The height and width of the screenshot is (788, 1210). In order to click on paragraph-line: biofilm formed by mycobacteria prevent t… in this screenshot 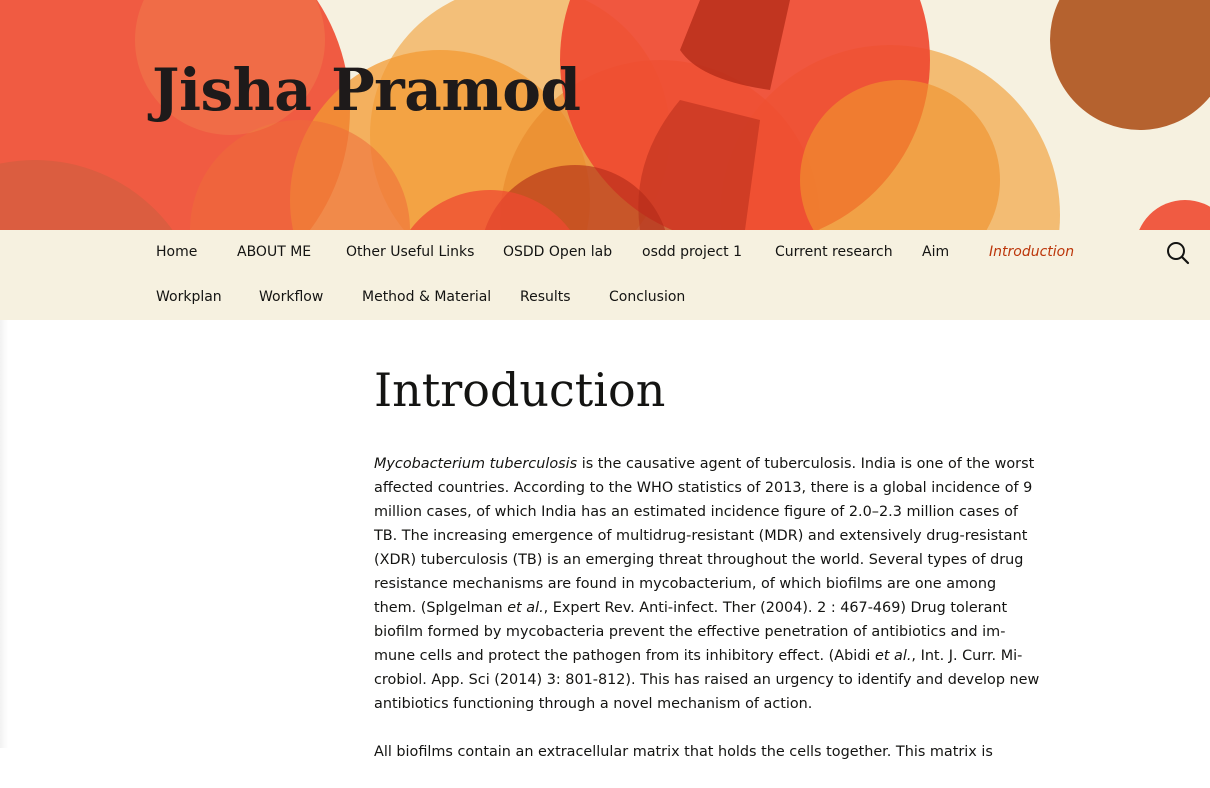, I will do `click(690, 632)`.